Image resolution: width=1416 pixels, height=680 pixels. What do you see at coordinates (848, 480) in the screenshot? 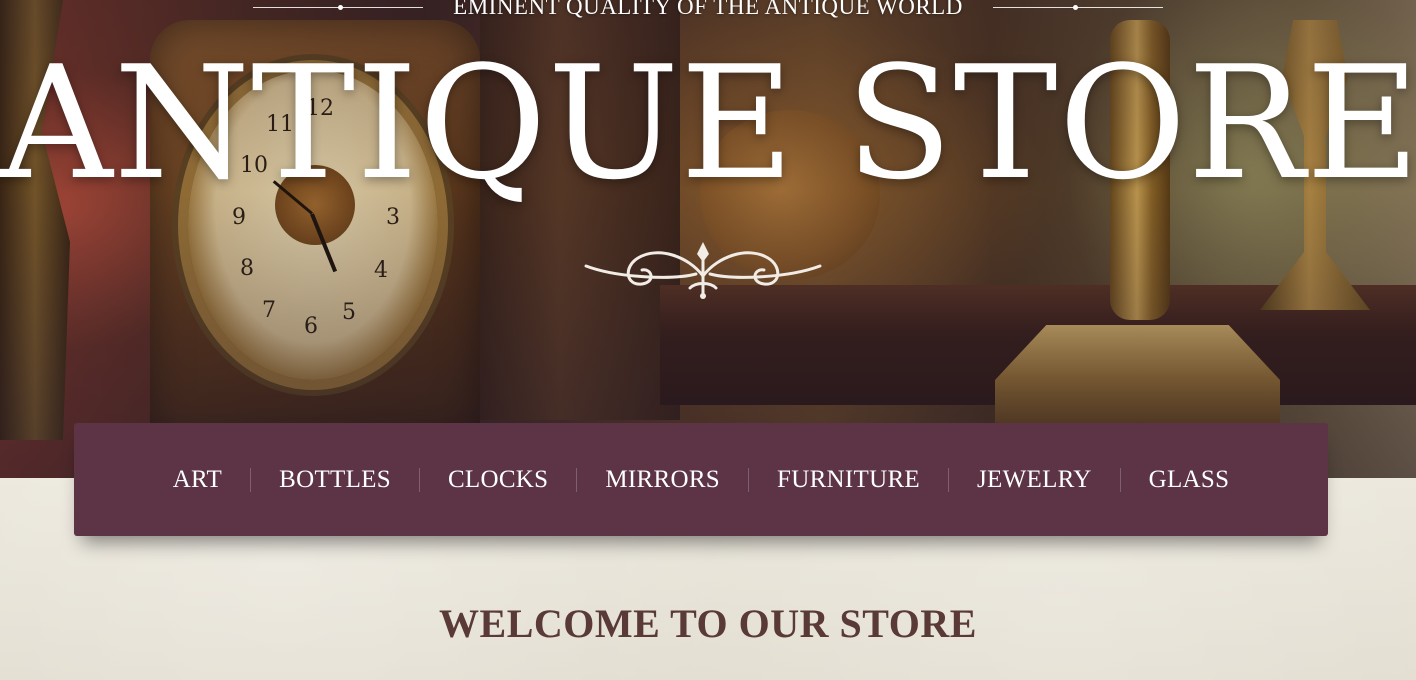
I see `nav-item-furniture: FURNITURE` at bounding box center [848, 480].